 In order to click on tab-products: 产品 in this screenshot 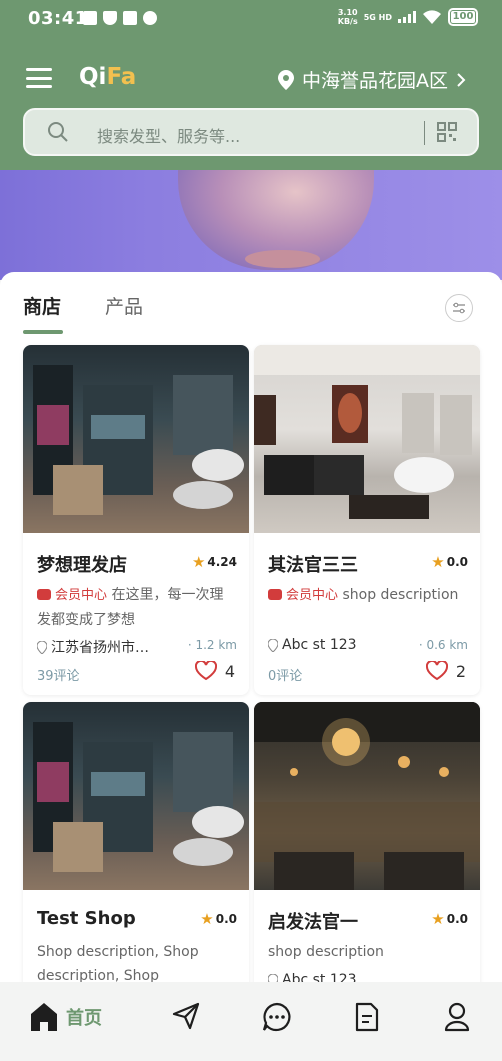, I will do `click(124, 305)`.